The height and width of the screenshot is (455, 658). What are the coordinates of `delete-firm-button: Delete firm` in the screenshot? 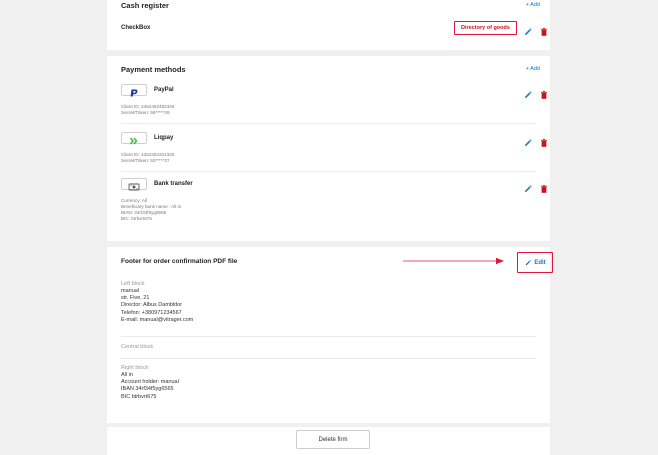 It's located at (333, 439).